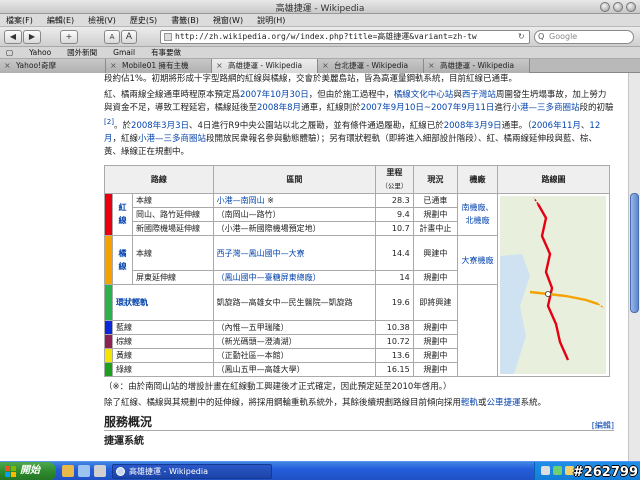 The height and width of the screenshot is (480, 640). Describe the element at coordinates (32, 37) in the screenshot. I see `forward-button: ▶` at that location.